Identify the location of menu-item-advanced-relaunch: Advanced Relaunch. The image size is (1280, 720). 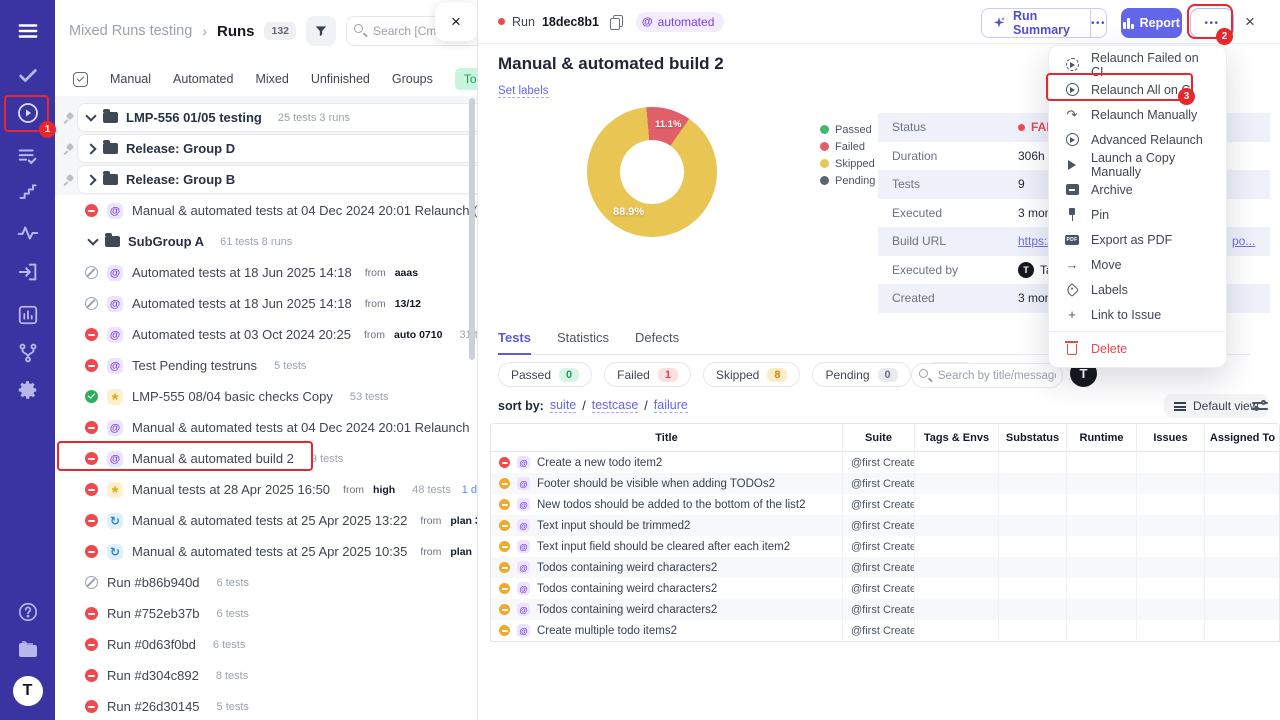
(1137, 139).